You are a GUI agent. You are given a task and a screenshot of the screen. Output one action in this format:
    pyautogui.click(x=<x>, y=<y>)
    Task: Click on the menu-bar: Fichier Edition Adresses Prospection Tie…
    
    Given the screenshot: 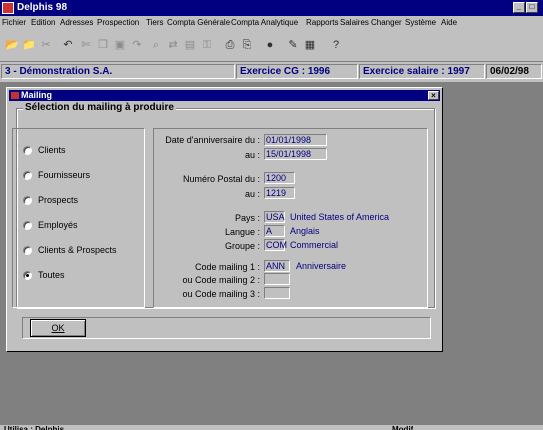 What is the action you would take?
    pyautogui.click(x=271, y=23)
    